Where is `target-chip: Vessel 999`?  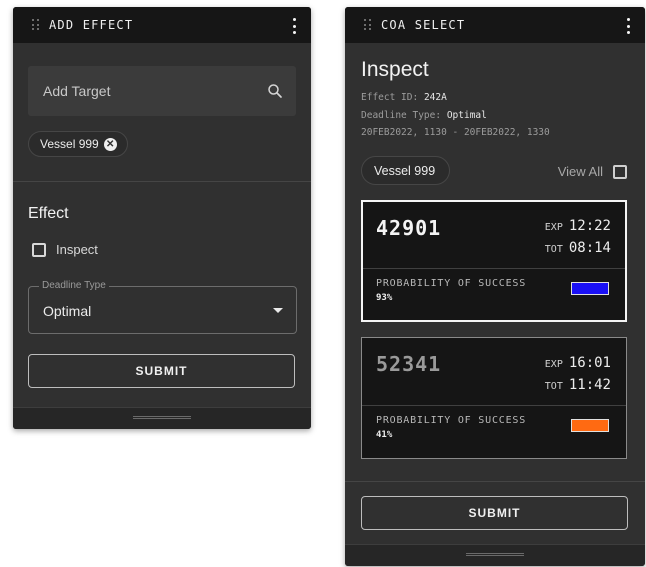
target-chip: Vessel 999 is located at coordinates (406, 170).